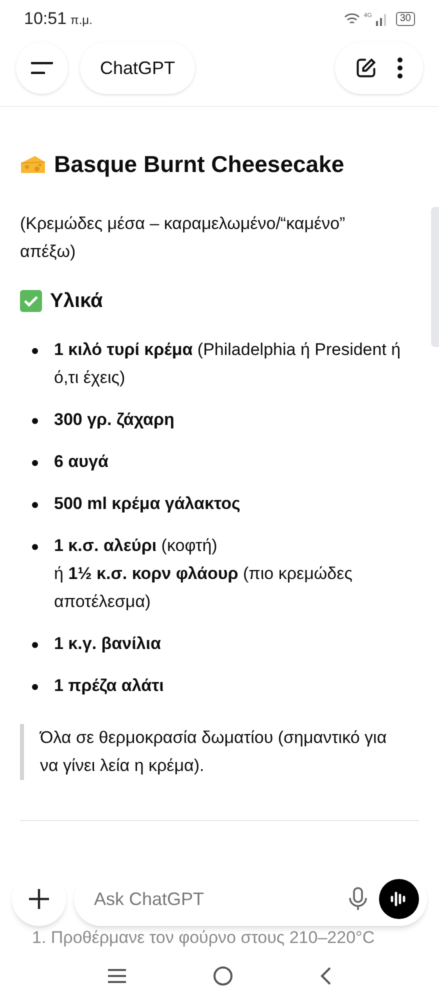  I want to click on recipe-title: Basque Burnt Cheesecake, so click(199, 164).